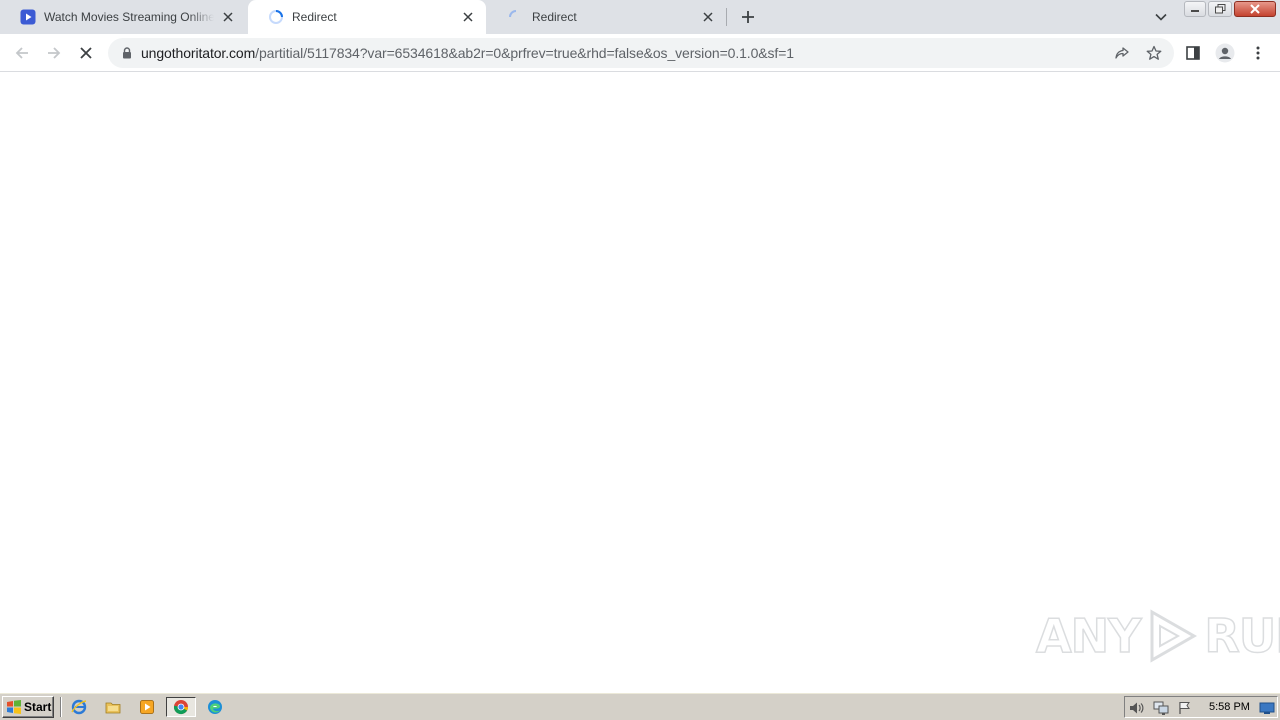 Image resolution: width=1280 pixels, height=720 pixels. Describe the element at coordinates (1195, 9) in the screenshot. I see `minimize-button` at that location.